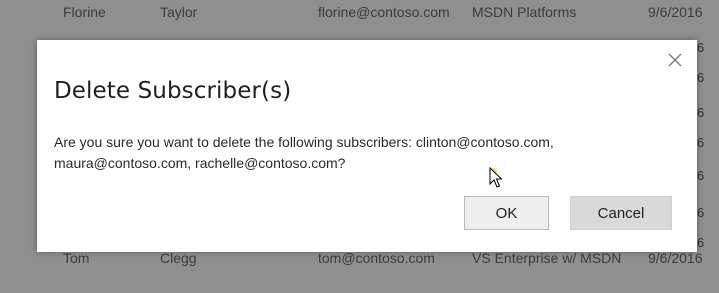 Image resolution: width=719 pixels, height=293 pixels. I want to click on ok-button: OK, so click(506, 213).